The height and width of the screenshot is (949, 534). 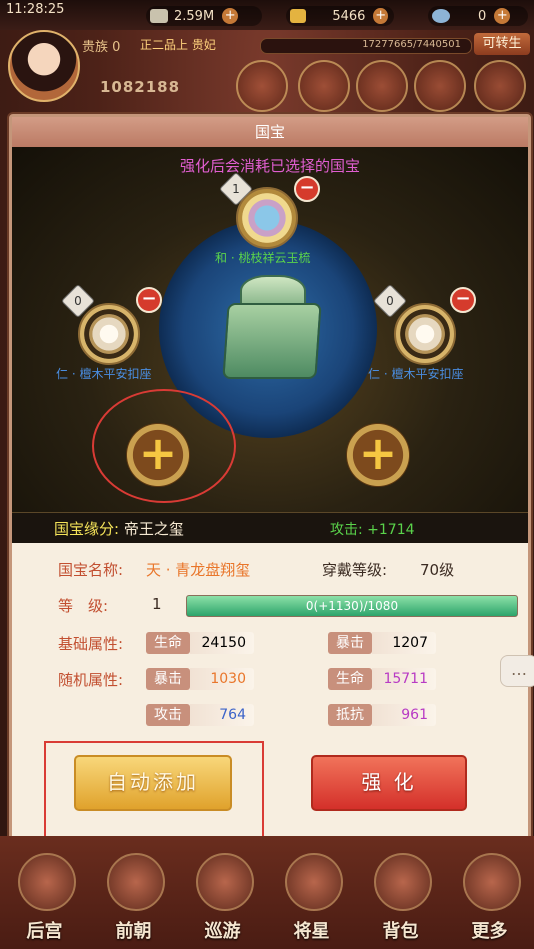 I want to click on coin-icon, so click(x=159, y=16).